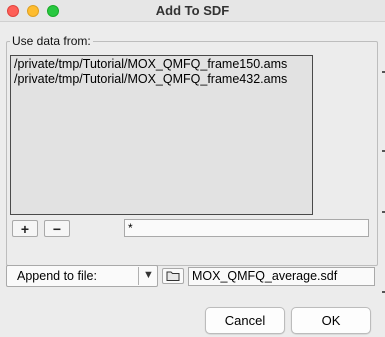 The width and height of the screenshot is (385, 337). What do you see at coordinates (331, 320) in the screenshot?
I see `ok-button: OK` at bounding box center [331, 320].